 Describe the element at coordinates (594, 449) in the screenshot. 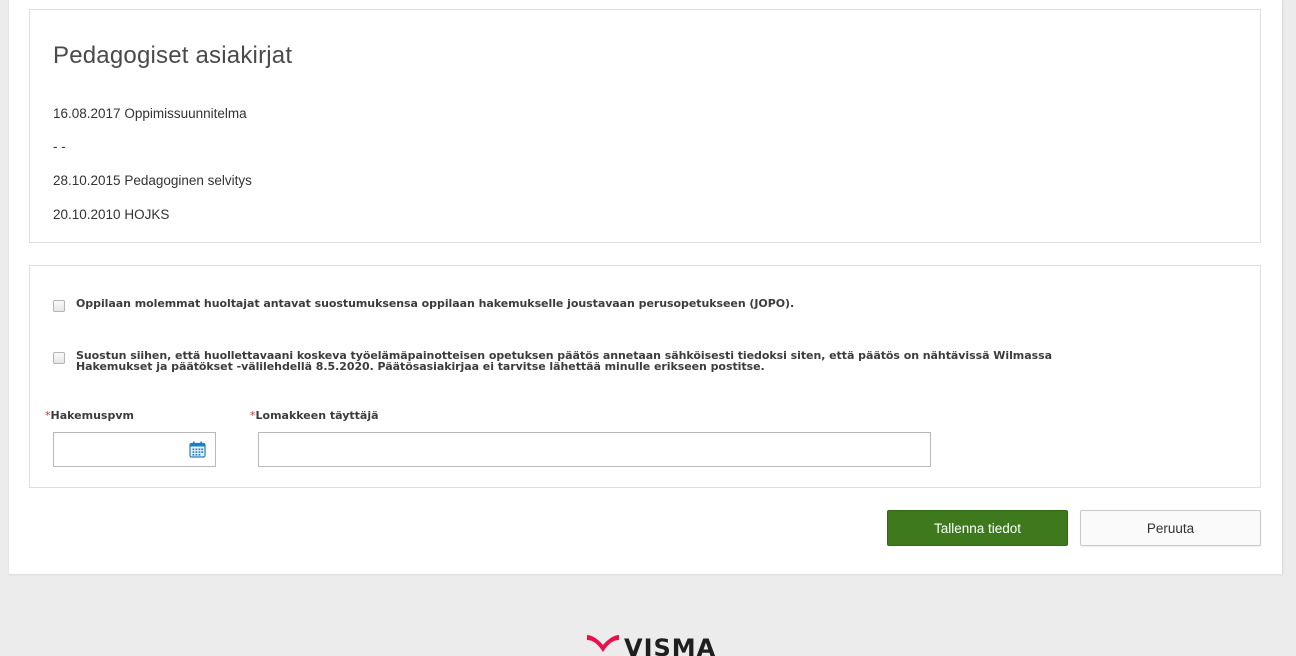

I see `form-filler-input` at that location.